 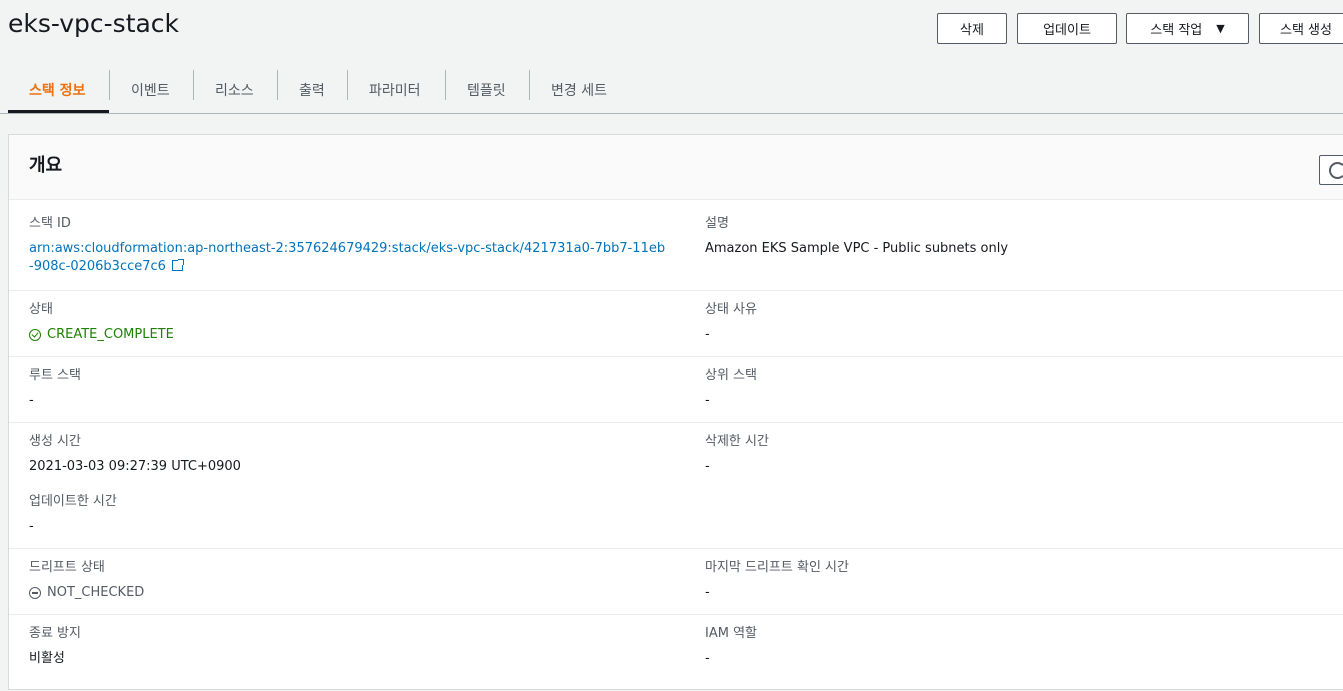 I want to click on last-drift-check-value: -, so click(x=707, y=592).